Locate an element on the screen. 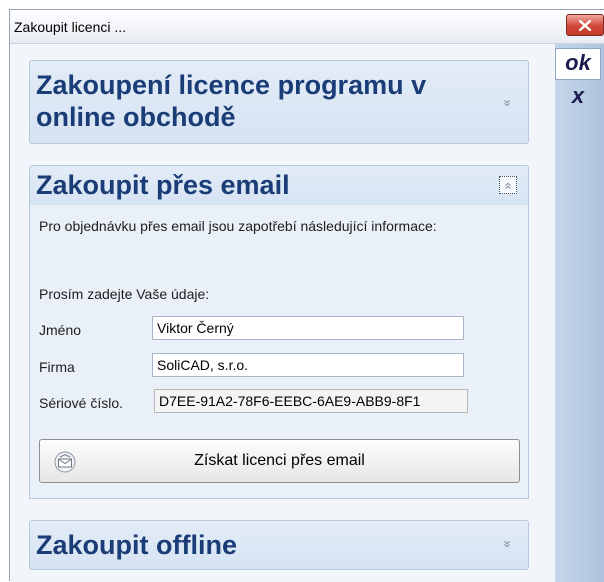 Image resolution: width=604 pixels, height=582 pixels. close-icon is located at coordinates (585, 25).